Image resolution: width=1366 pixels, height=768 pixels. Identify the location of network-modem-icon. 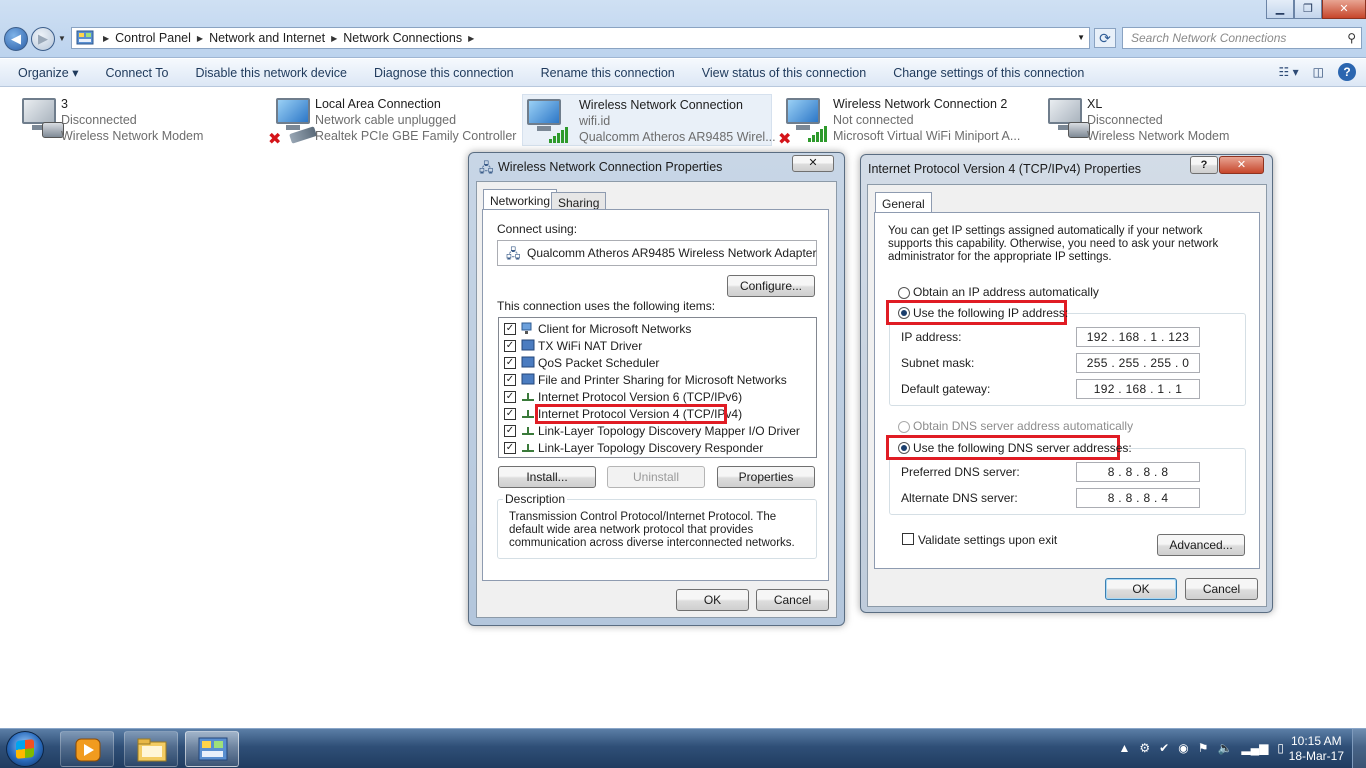
(41, 120).